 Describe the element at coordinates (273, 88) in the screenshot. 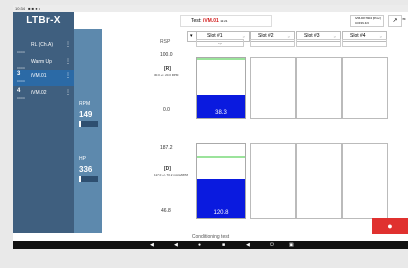

I see `slot2-gauge1-panel` at that location.